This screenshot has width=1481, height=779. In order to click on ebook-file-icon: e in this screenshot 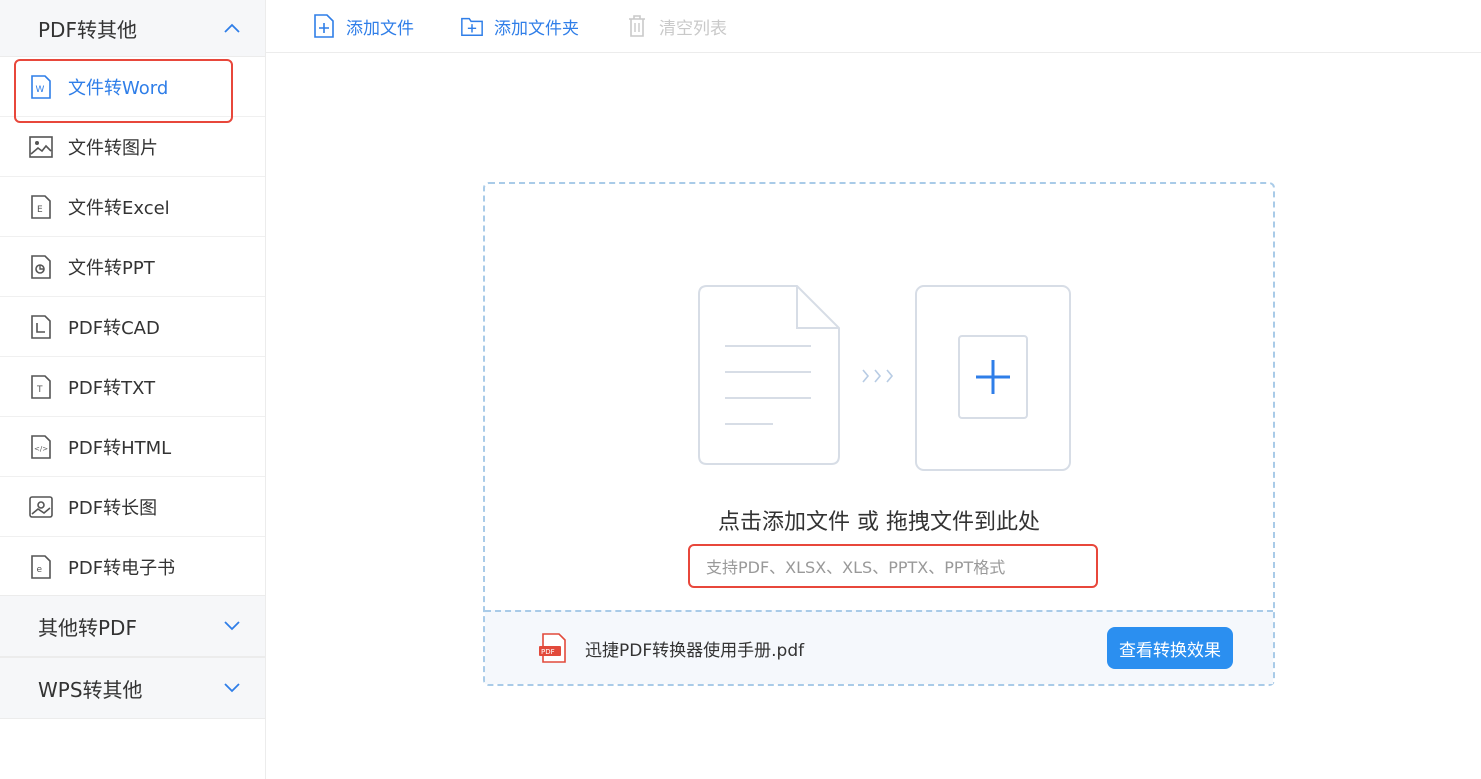, I will do `click(41, 567)`.